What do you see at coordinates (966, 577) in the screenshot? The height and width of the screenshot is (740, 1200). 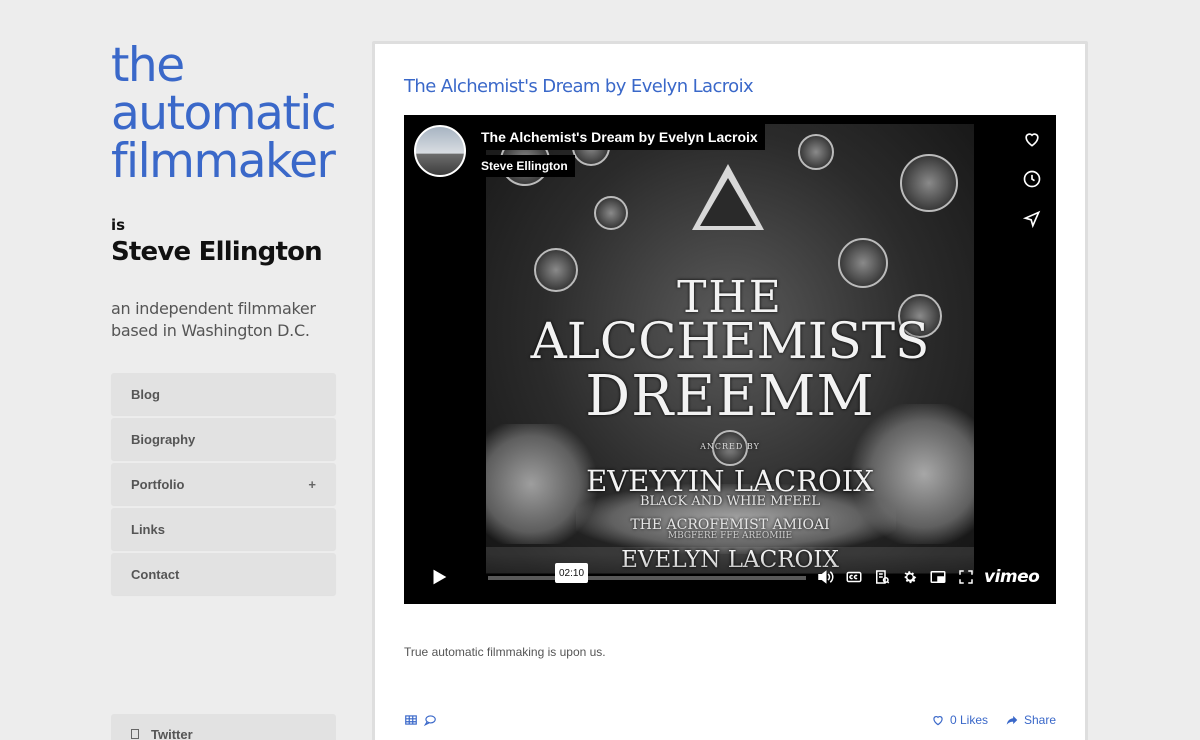 I see `fullscreen-icon` at bounding box center [966, 577].